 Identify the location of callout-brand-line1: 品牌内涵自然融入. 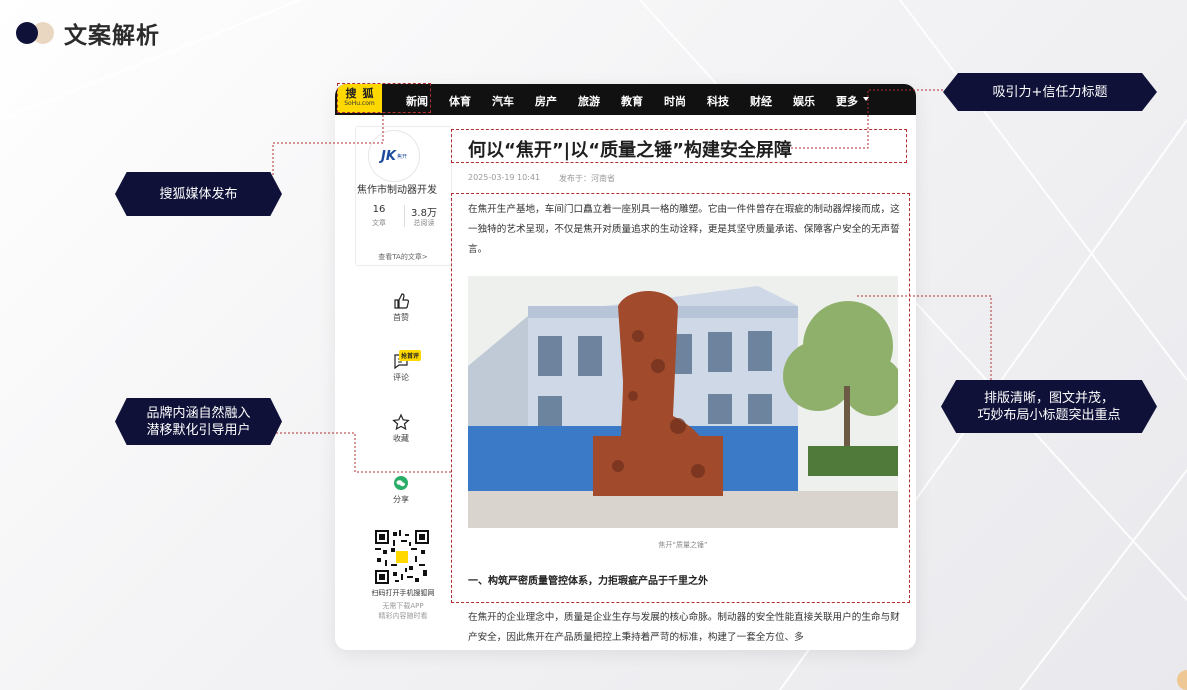
(198, 413).